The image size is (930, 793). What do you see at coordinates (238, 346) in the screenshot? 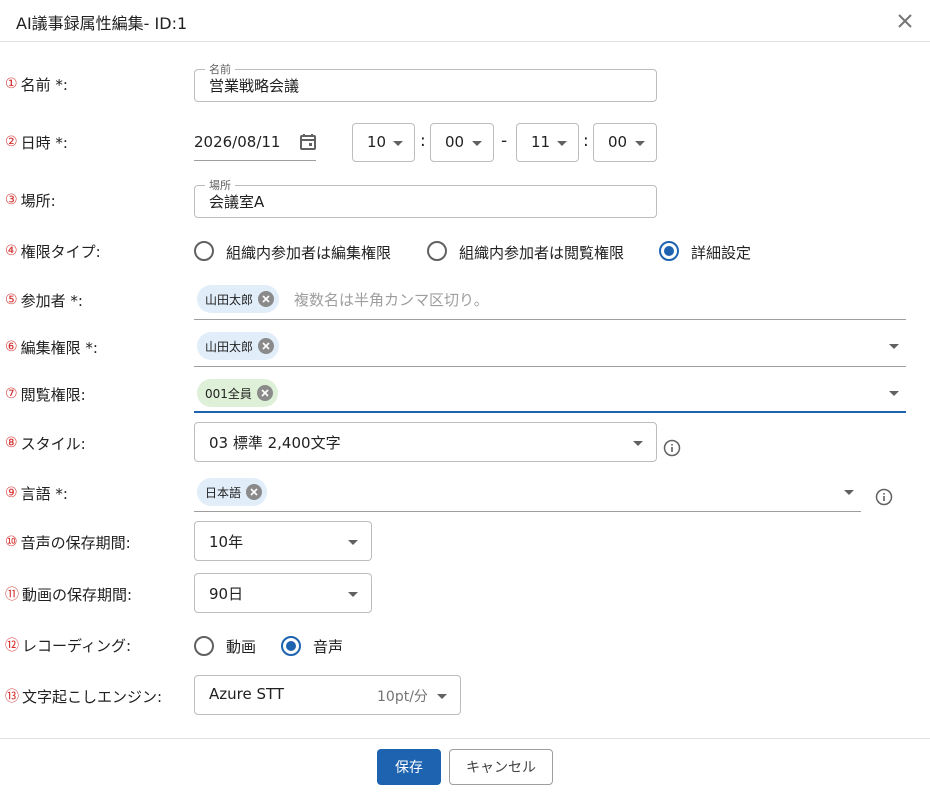
I see `edit-permission-chip: 山田太郎` at bounding box center [238, 346].